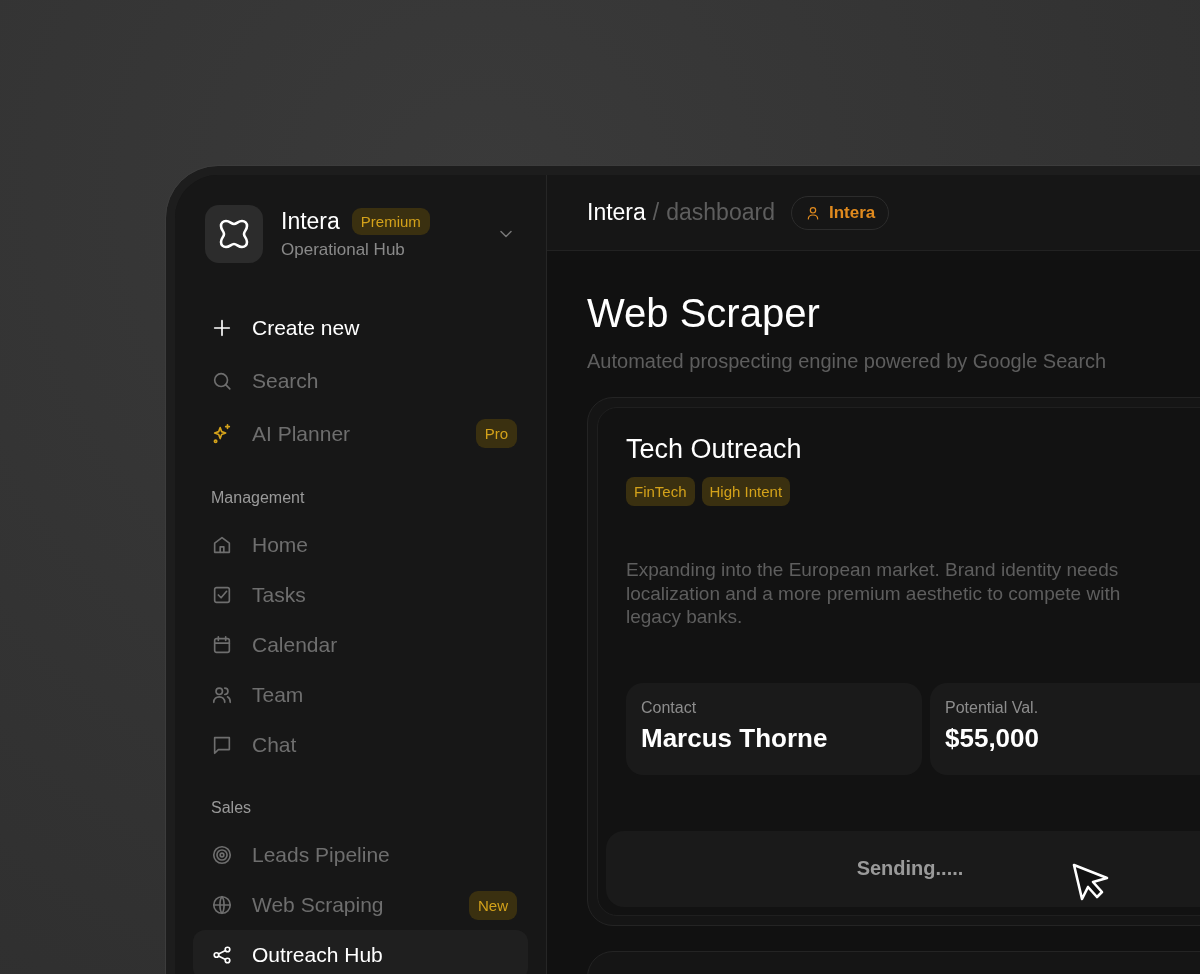  What do you see at coordinates (222, 905) in the screenshot?
I see `globe-icon` at bounding box center [222, 905].